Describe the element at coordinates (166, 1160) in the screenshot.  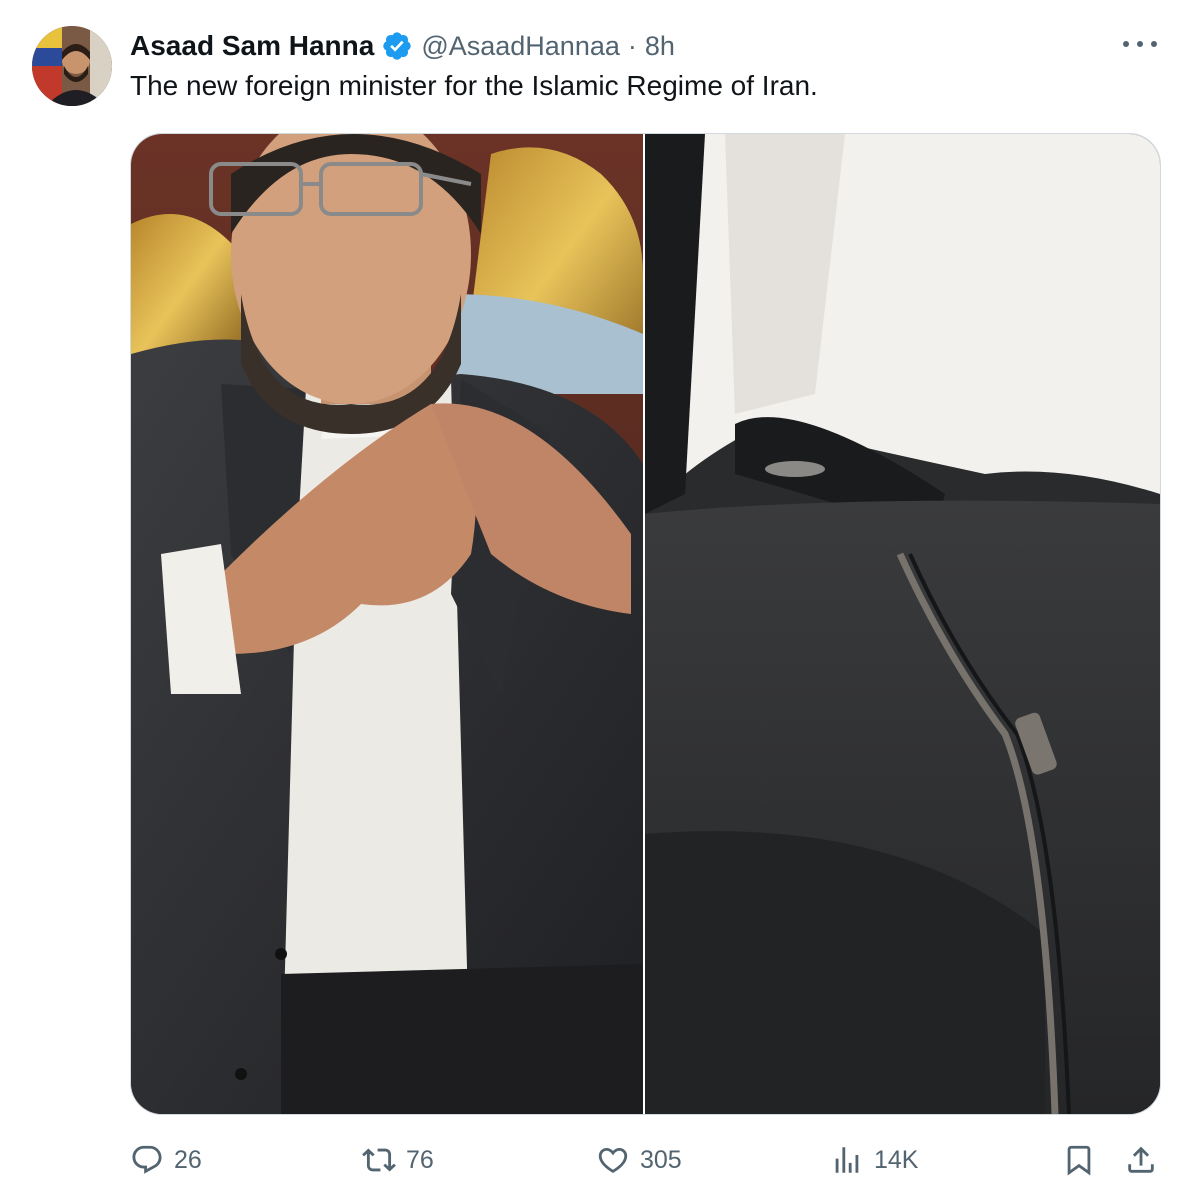
I see `reply-button: 26` at that location.